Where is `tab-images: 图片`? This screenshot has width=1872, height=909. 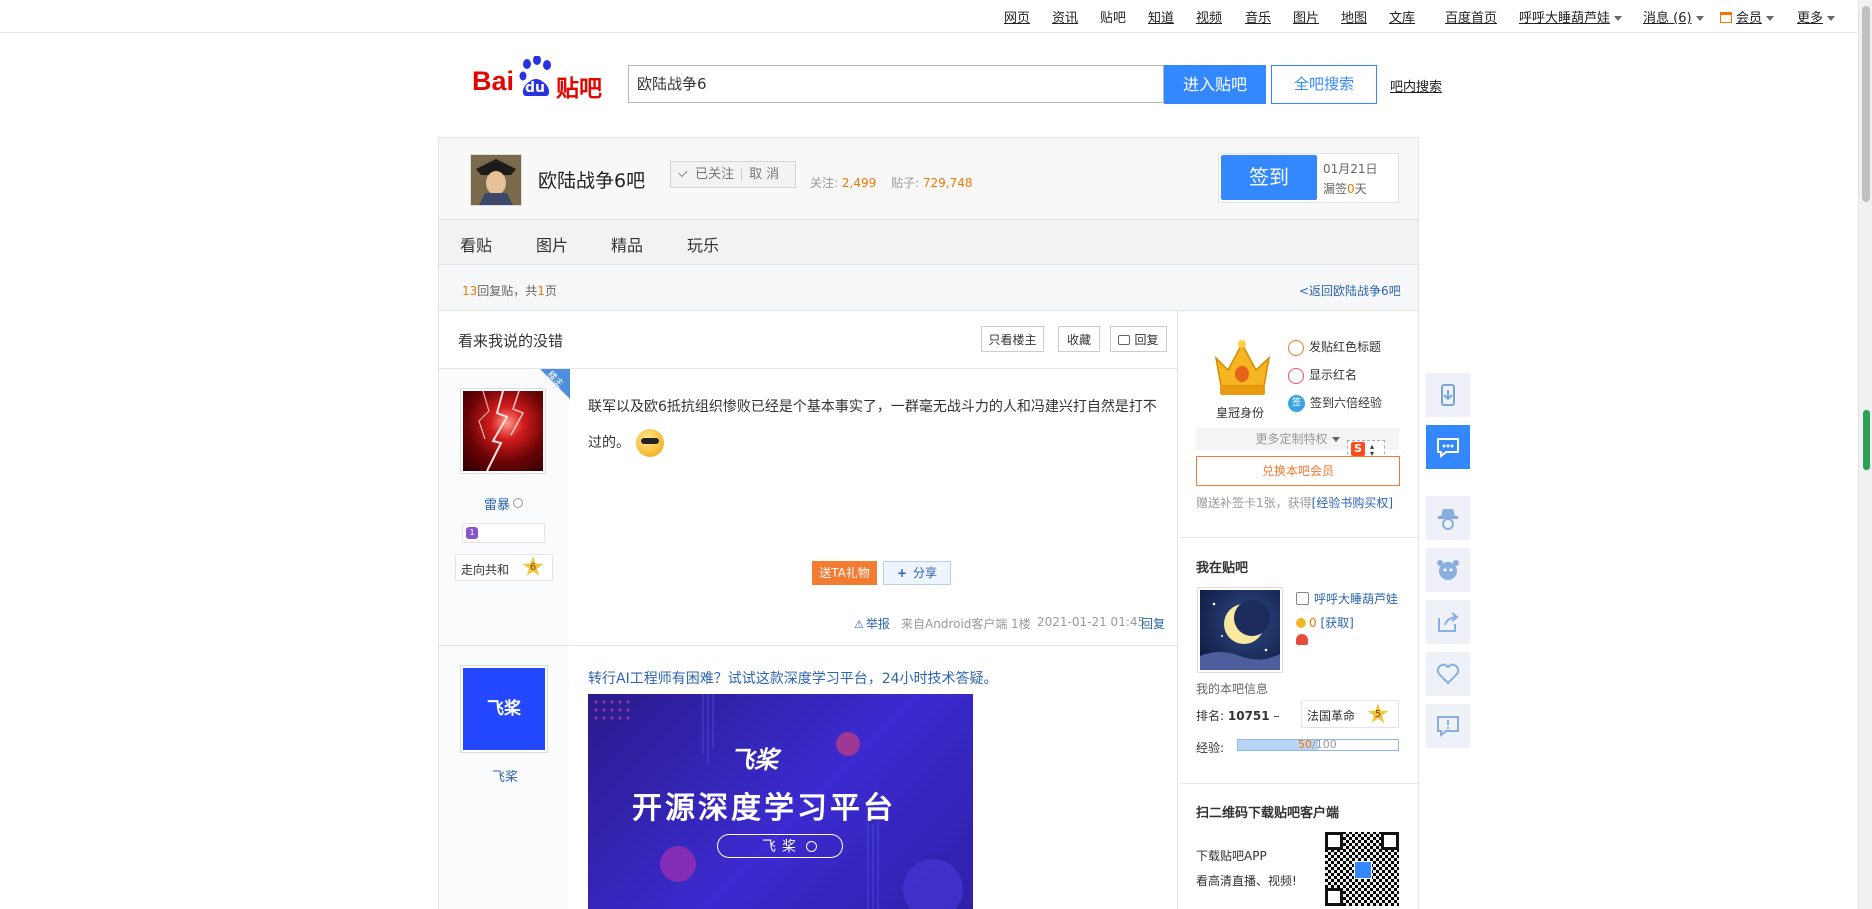
tab-images: 图片 is located at coordinates (552, 244).